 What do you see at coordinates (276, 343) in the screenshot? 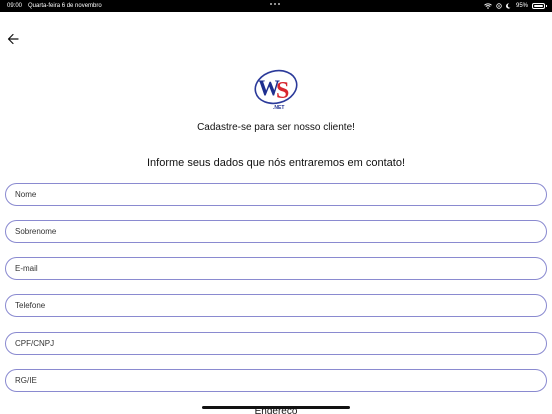
I see `cpf-cnpj-input` at bounding box center [276, 343].